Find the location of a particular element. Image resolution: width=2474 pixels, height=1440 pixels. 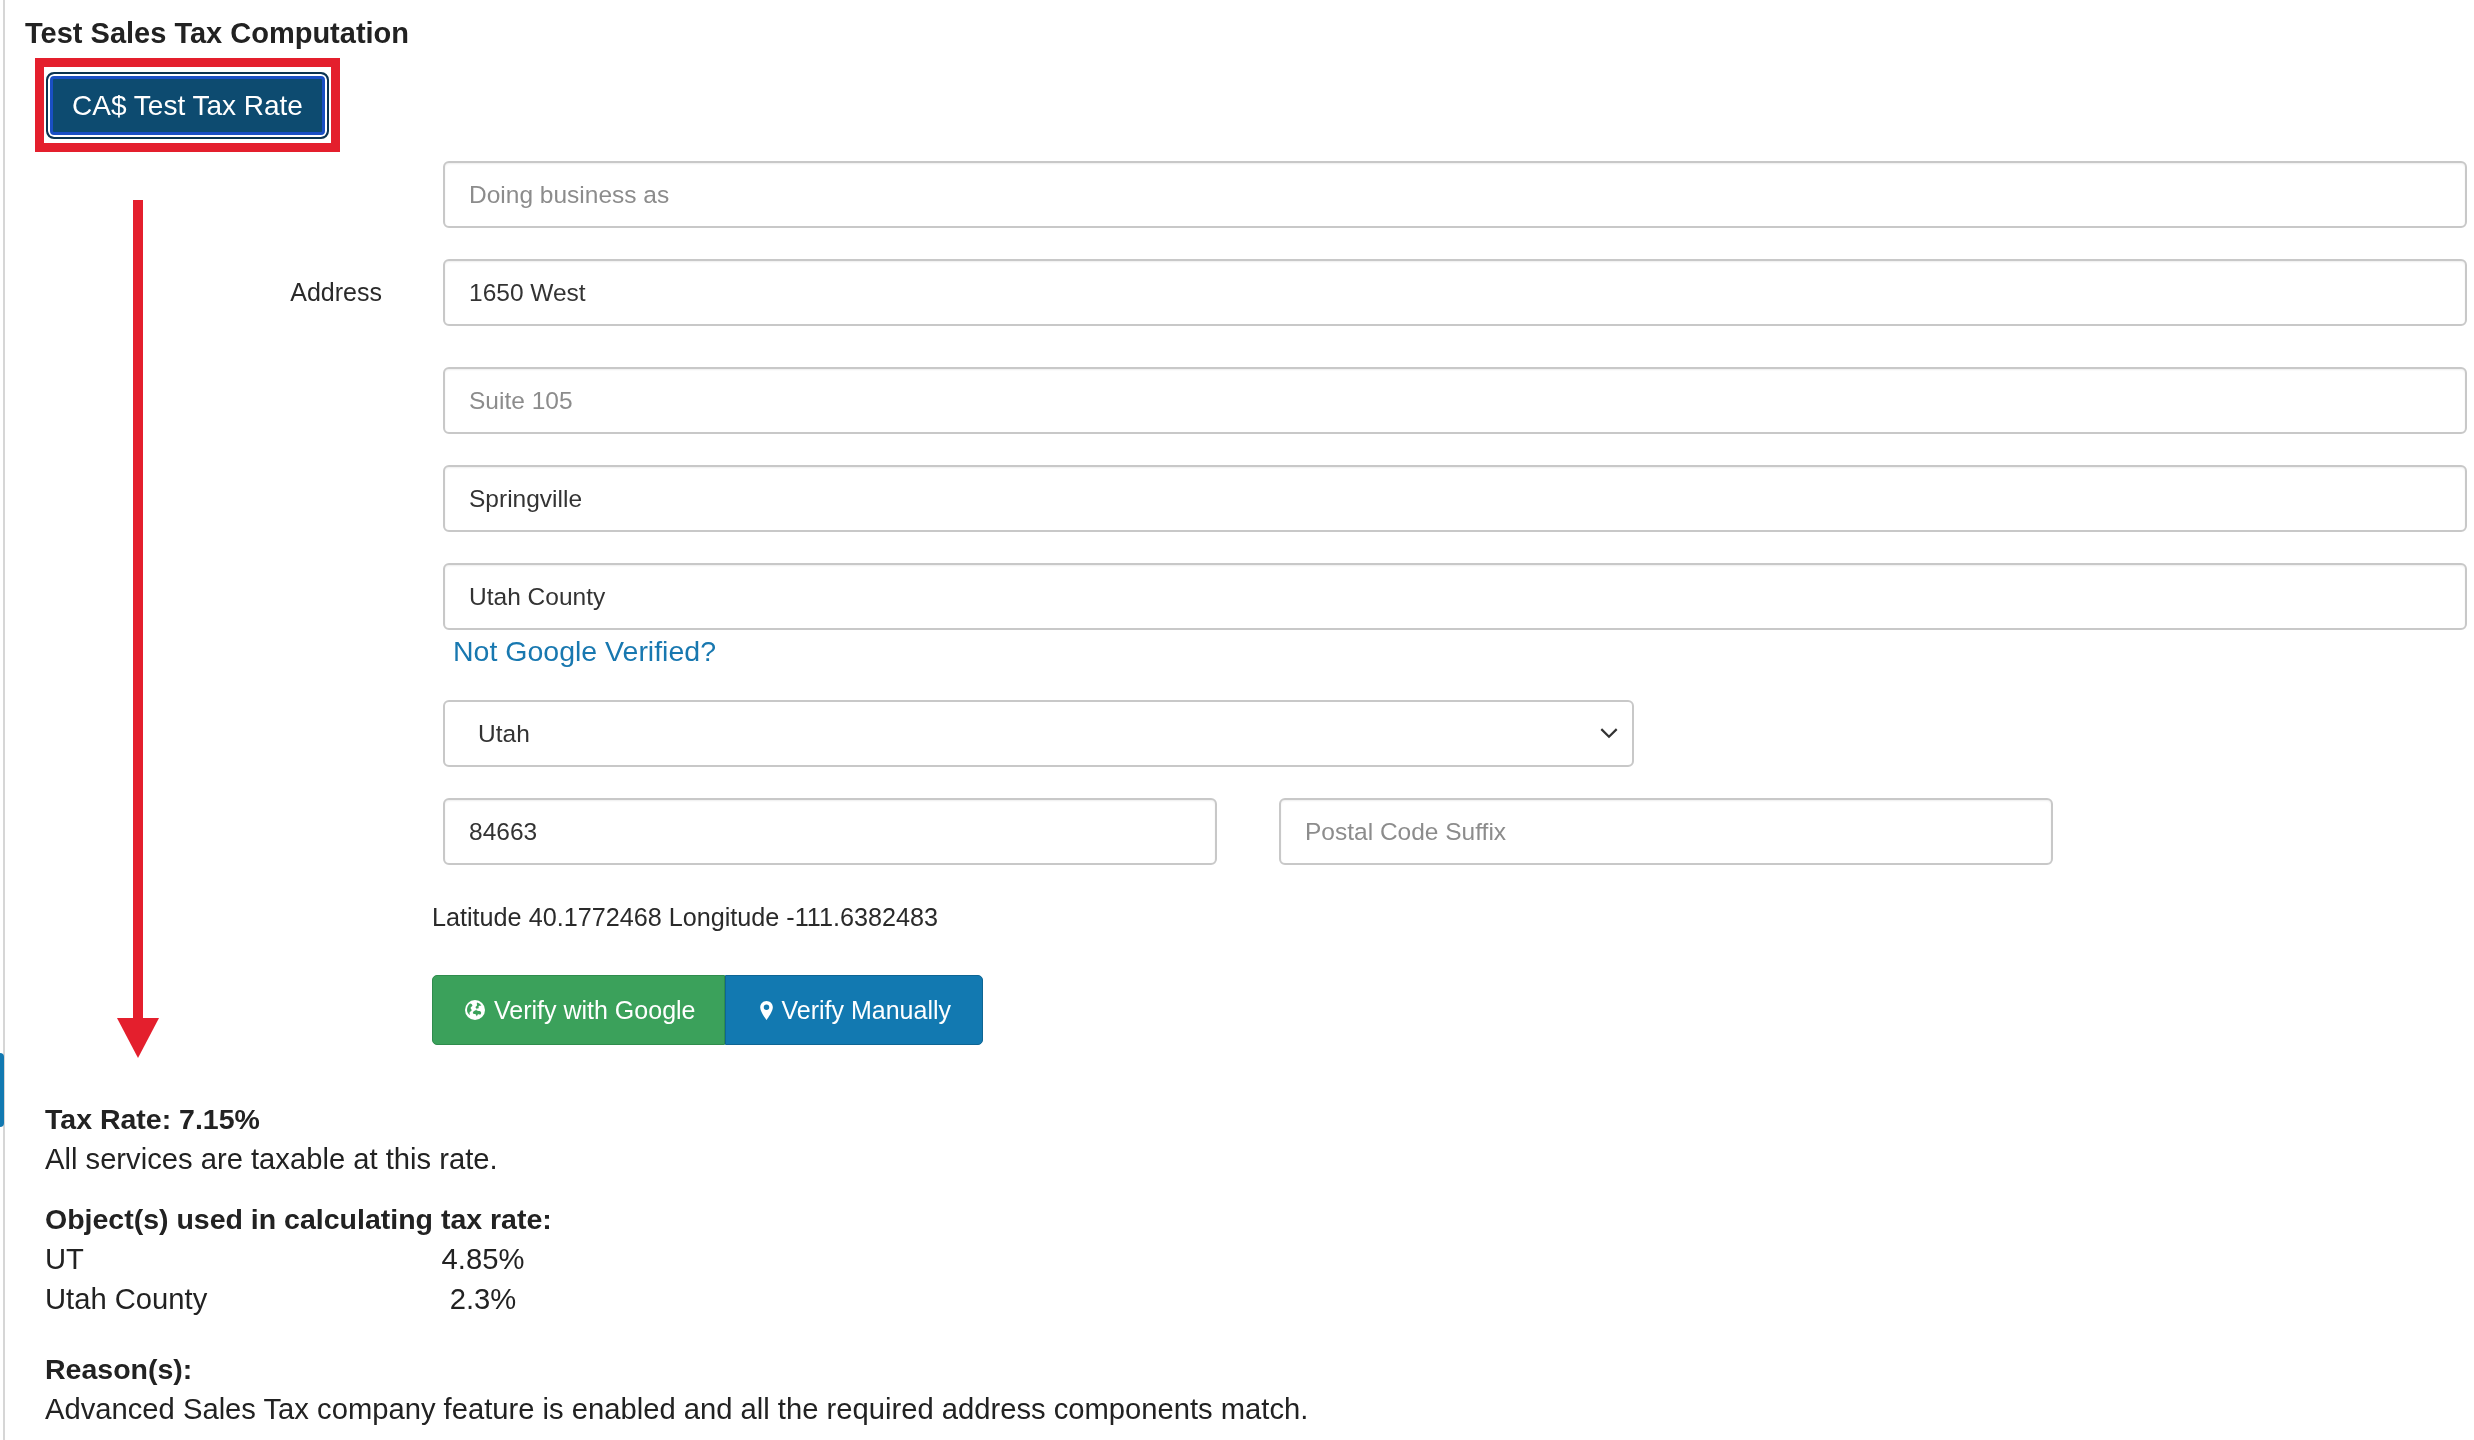

address-label: Address is located at coordinates (336, 292).